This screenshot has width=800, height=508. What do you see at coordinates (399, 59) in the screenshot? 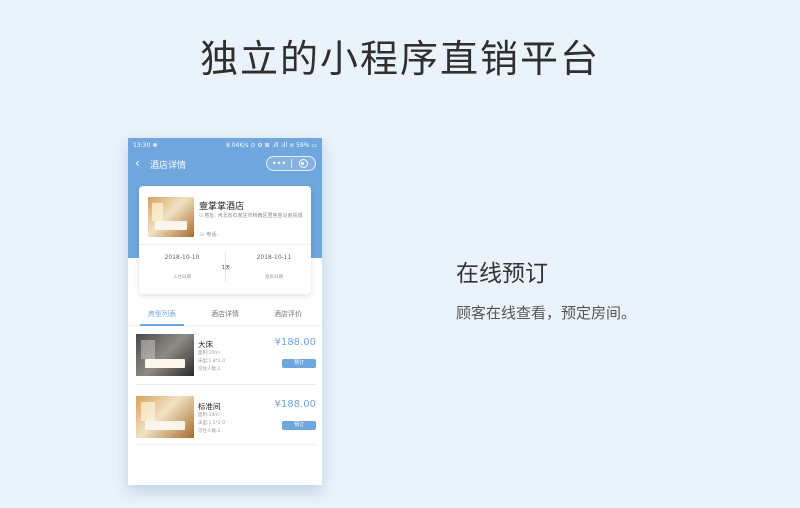
I see `page-headline: 独立的小程序直销平台` at bounding box center [399, 59].